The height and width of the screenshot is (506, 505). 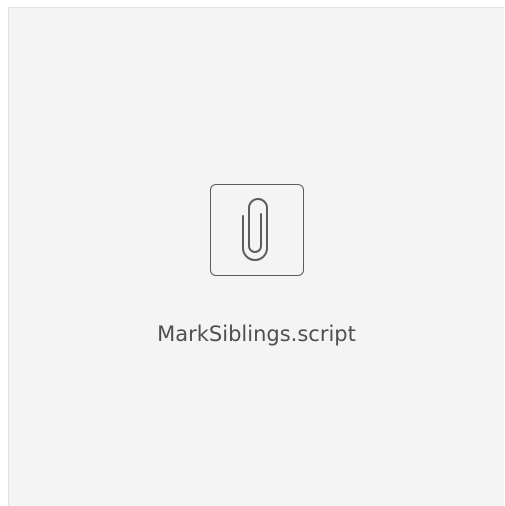 What do you see at coordinates (256, 334) in the screenshot?
I see `file-name-label: MarkSiblings.script` at bounding box center [256, 334].